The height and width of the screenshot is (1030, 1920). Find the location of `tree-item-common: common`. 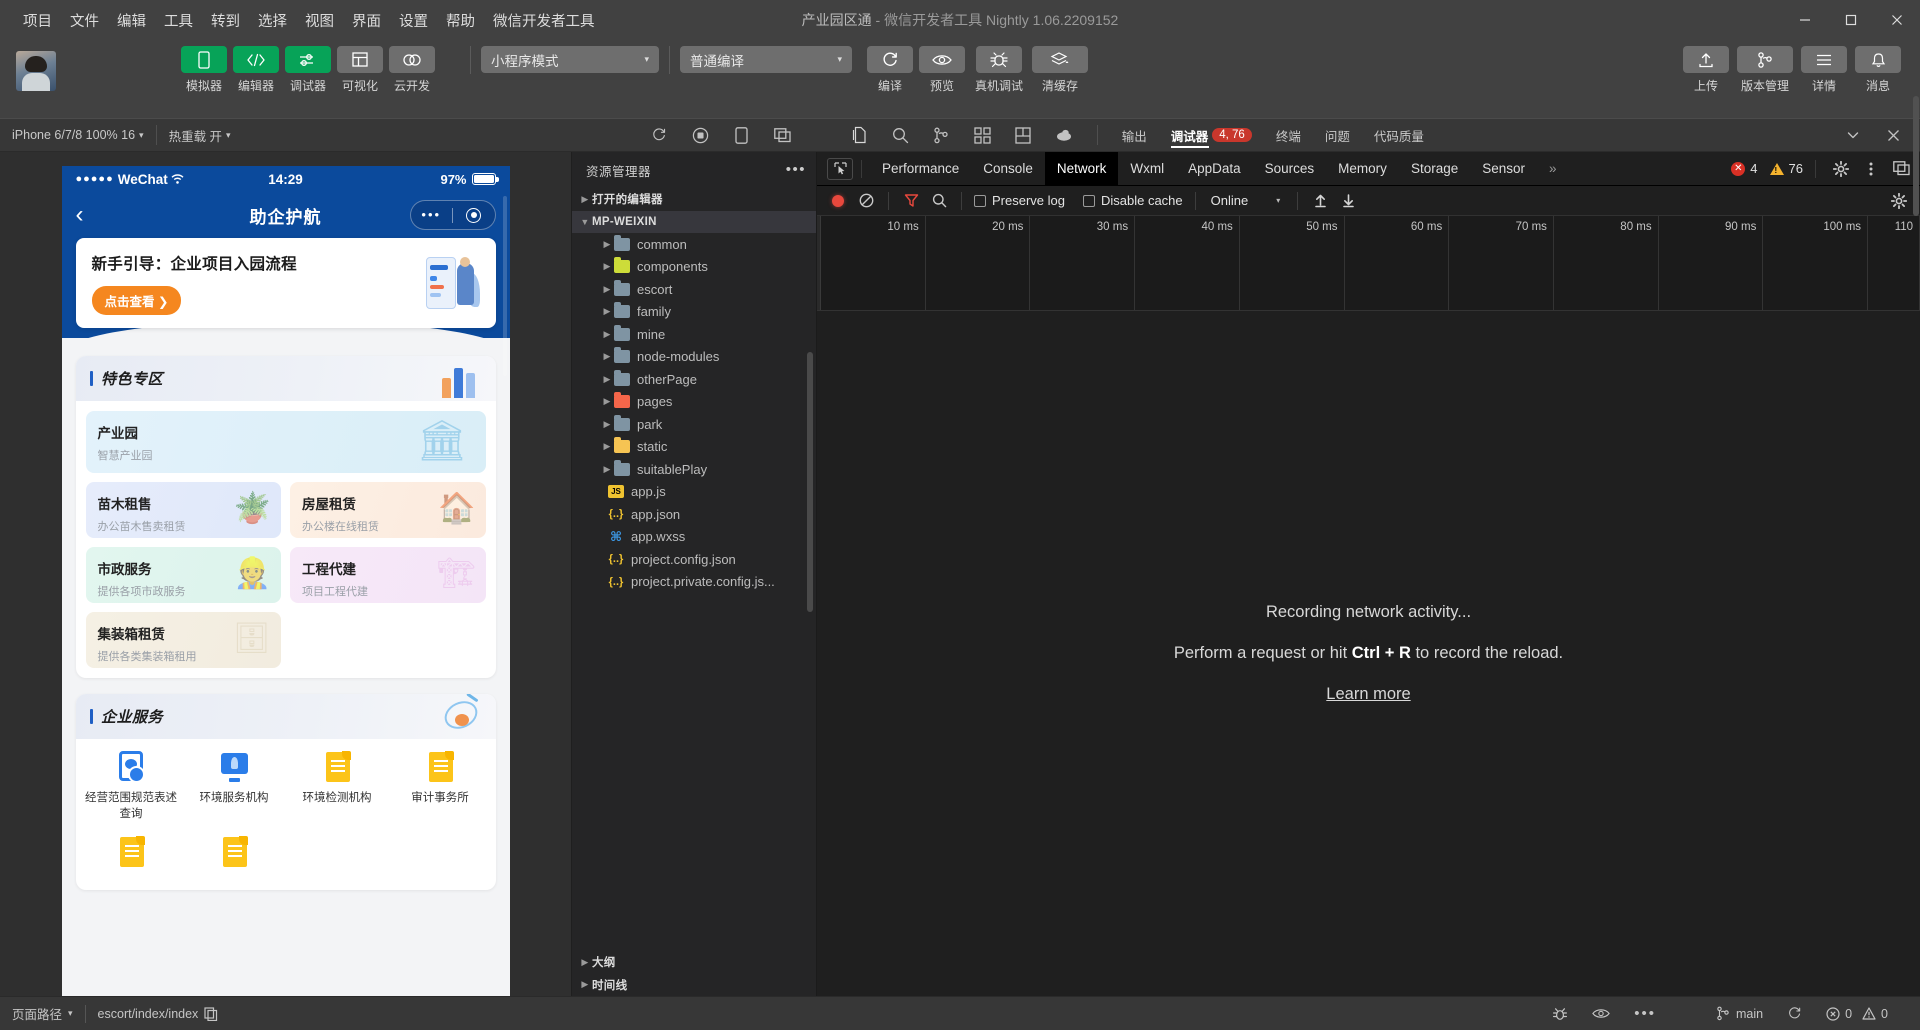

tree-item-common: common is located at coordinates (694, 244).